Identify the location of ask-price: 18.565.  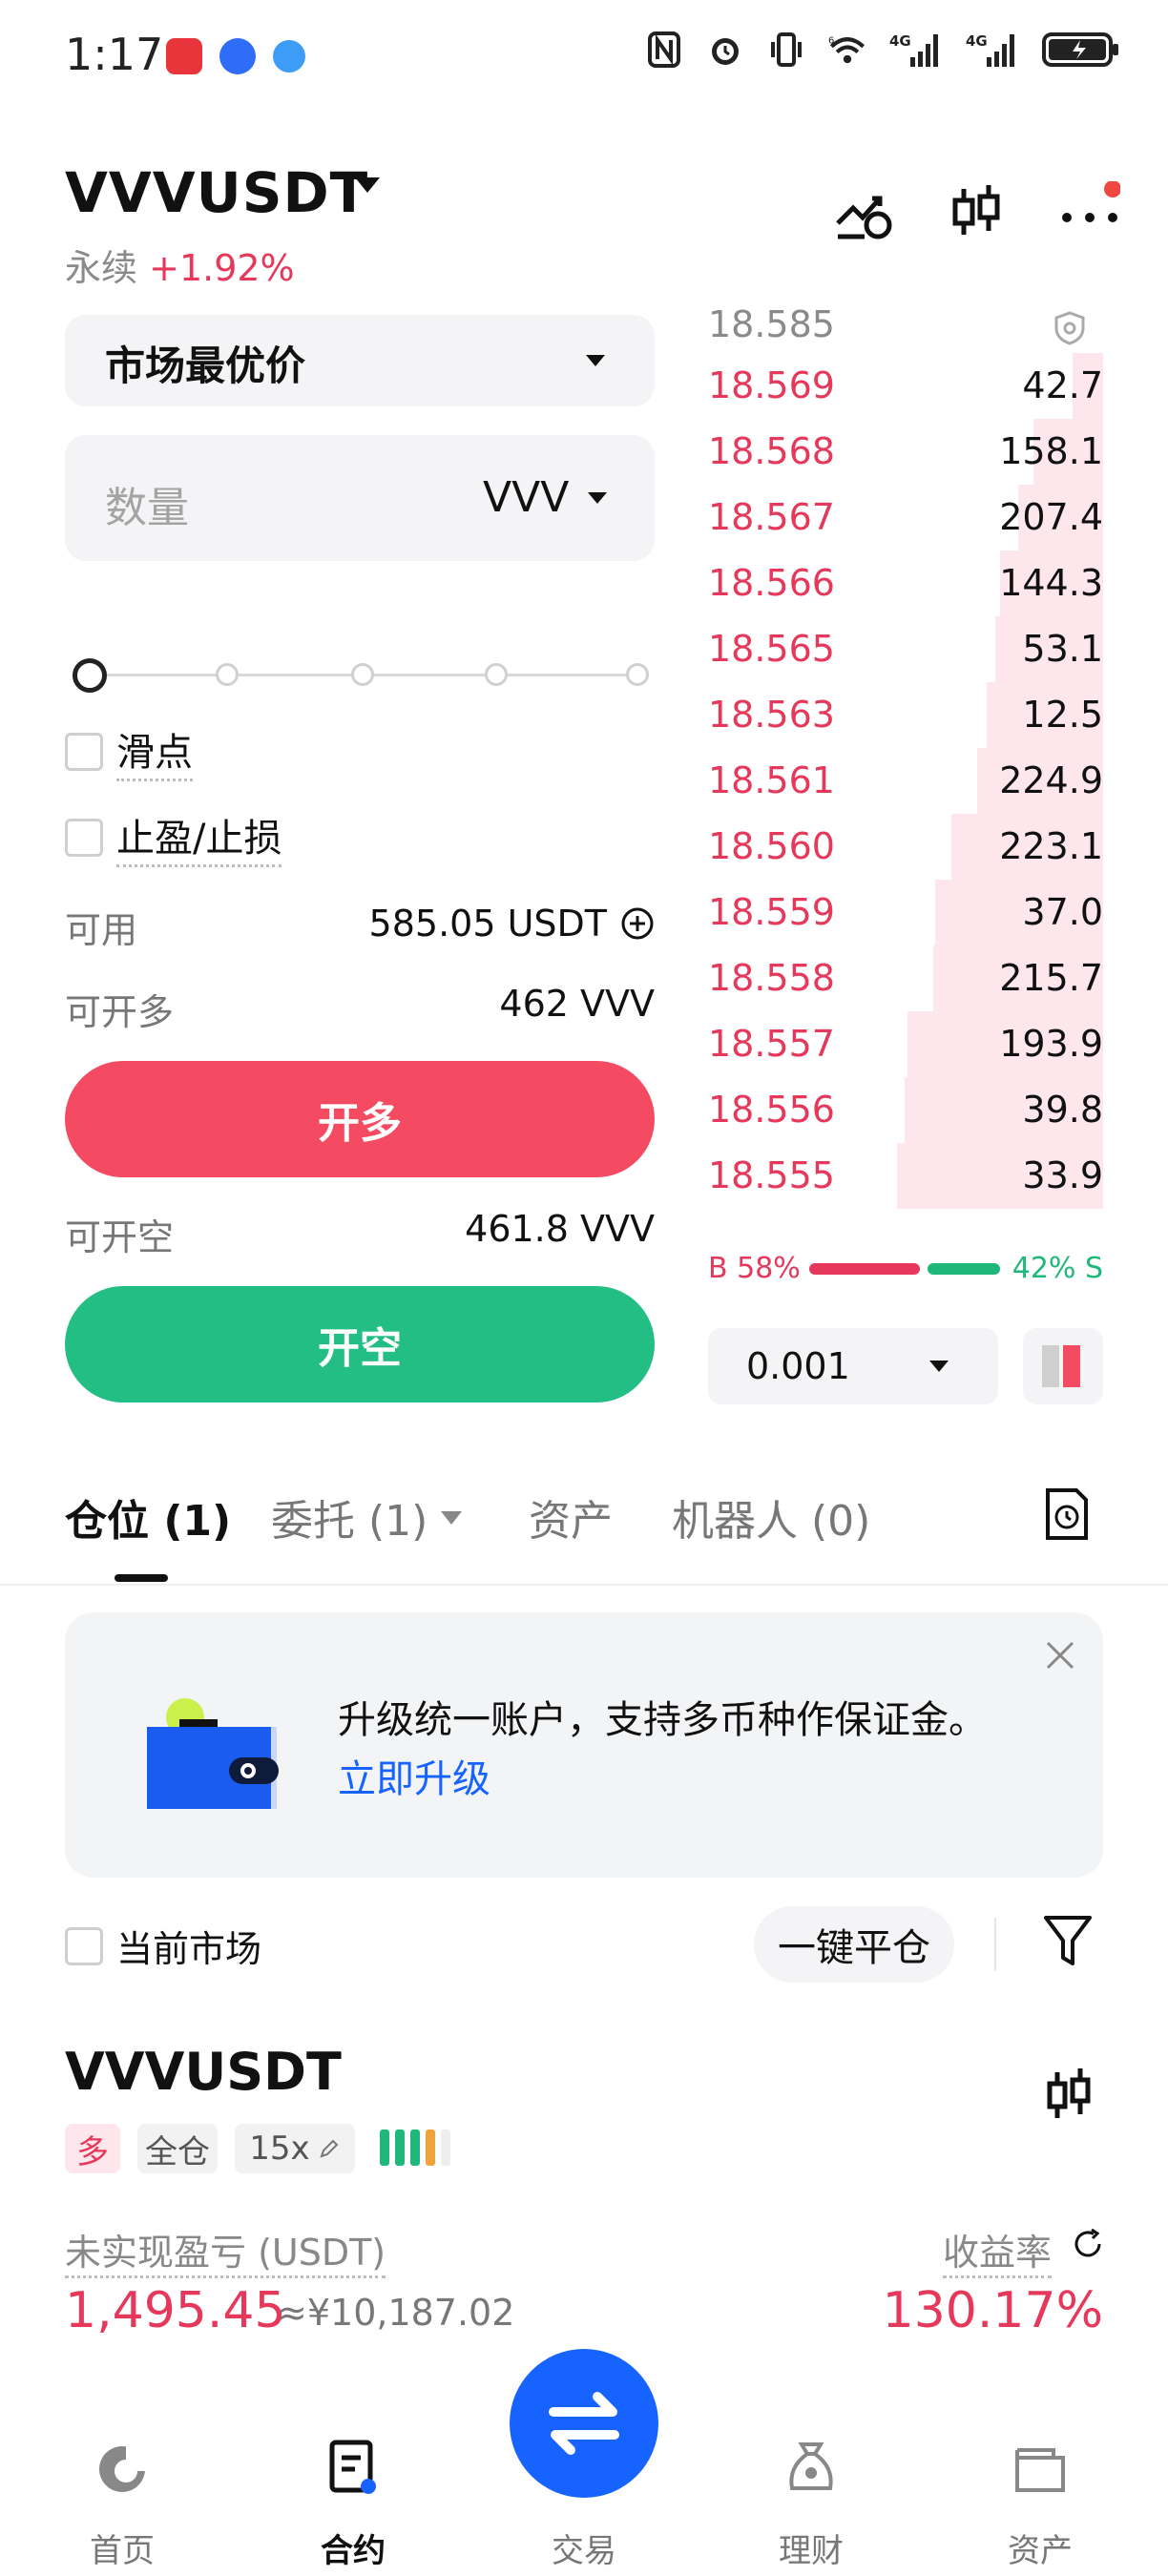
(771, 649).